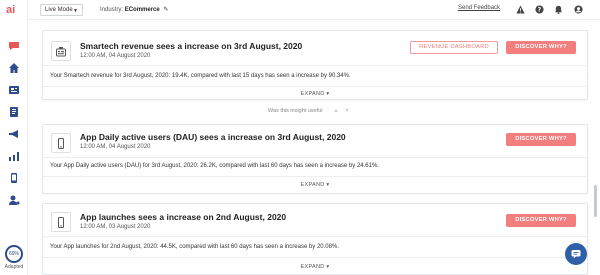  I want to click on industry-value: ECommerce, so click(142, 10).